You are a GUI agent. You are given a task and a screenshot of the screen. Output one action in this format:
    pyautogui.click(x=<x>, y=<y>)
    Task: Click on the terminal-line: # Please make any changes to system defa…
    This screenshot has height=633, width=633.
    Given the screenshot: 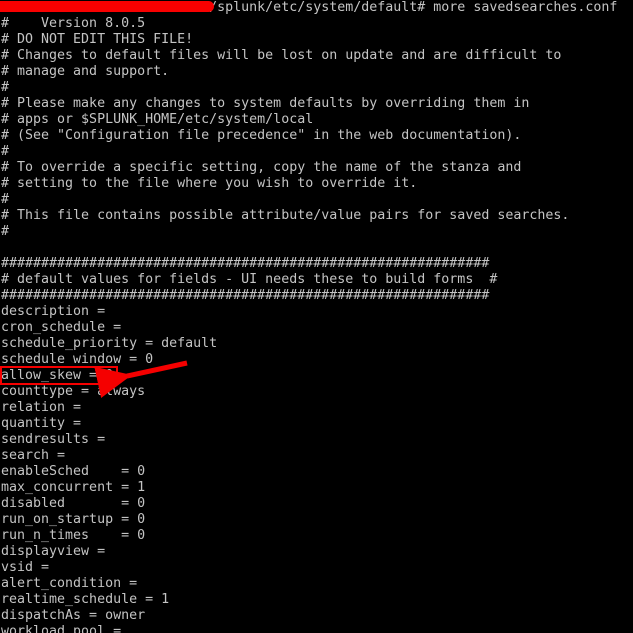 What is the action you would take?
    pyautogui.click(x=265, y=103)
    